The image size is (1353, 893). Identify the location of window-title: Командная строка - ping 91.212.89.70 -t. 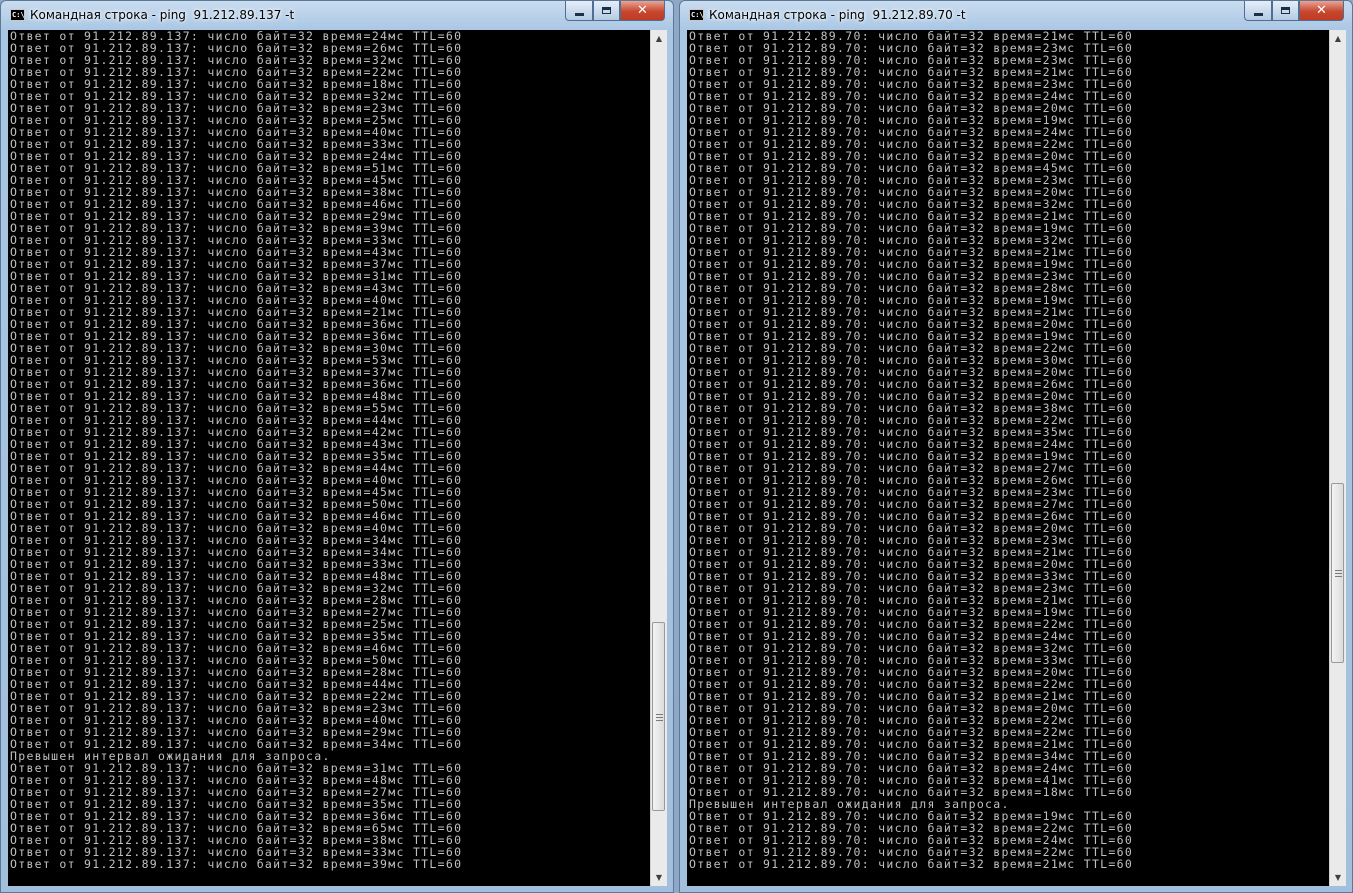
(837, 15).